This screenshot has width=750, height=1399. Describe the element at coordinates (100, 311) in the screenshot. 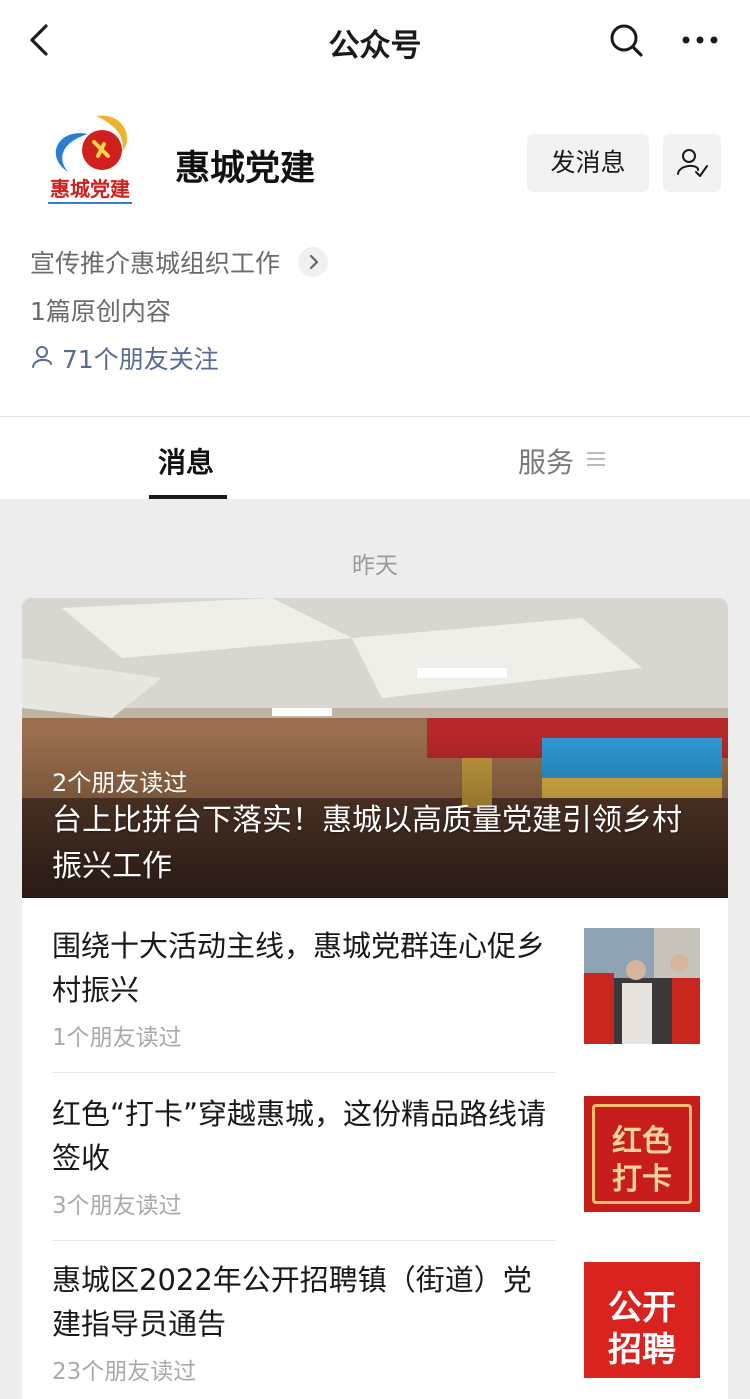

I see `original-count: 1篇原创内容` at that location.